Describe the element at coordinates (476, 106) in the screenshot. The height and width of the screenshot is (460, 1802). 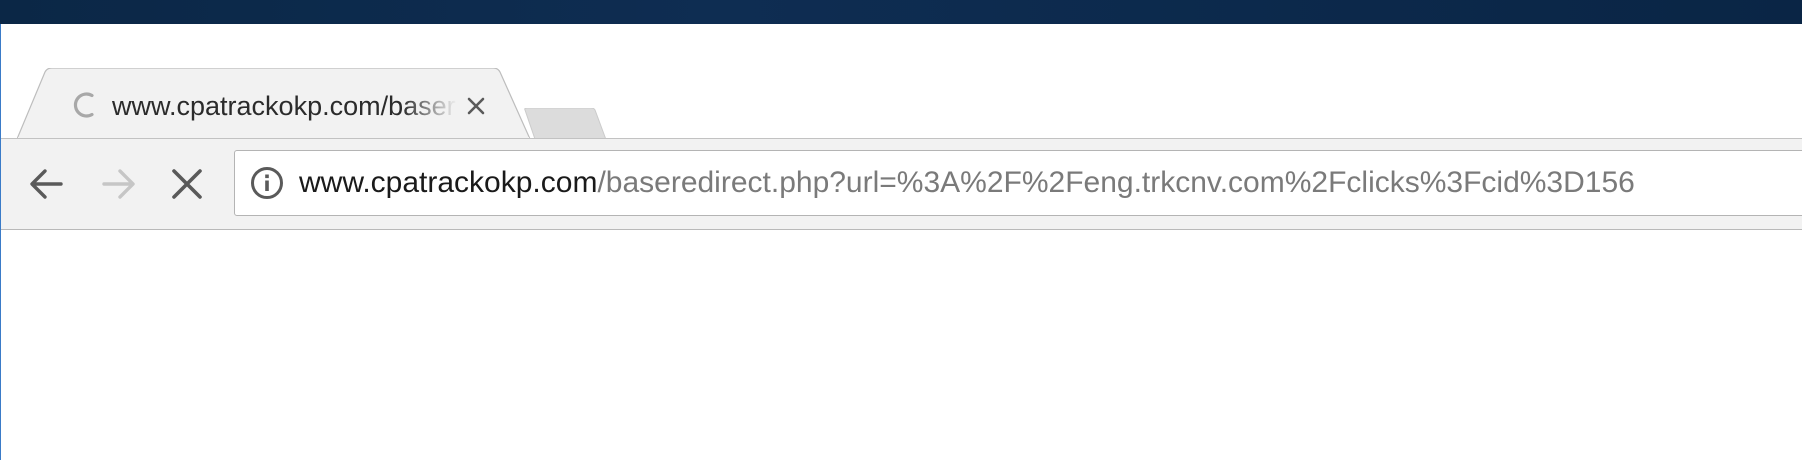
I see `close-icon` at that location.